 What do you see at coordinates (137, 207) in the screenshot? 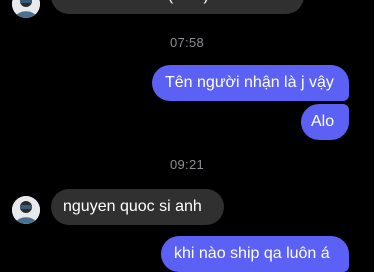
I see `incoming-message-bubble: nguyen quoc si anh` at bounding box center [137, 207].